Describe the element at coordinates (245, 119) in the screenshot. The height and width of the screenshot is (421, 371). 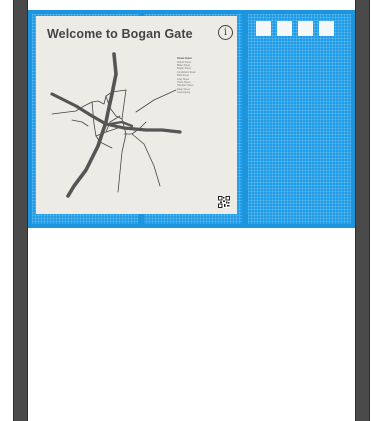
I see `board-divider` at that location.